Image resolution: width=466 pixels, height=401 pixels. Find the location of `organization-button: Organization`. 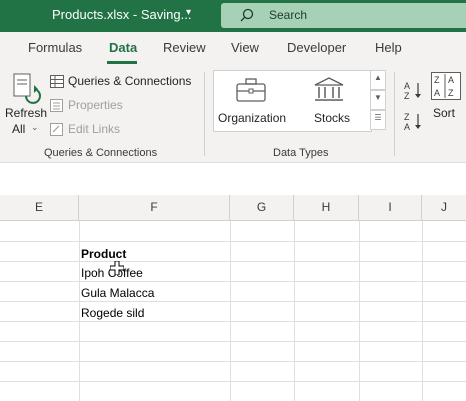

organization-button: Organization is located at coordinates (252, 101).